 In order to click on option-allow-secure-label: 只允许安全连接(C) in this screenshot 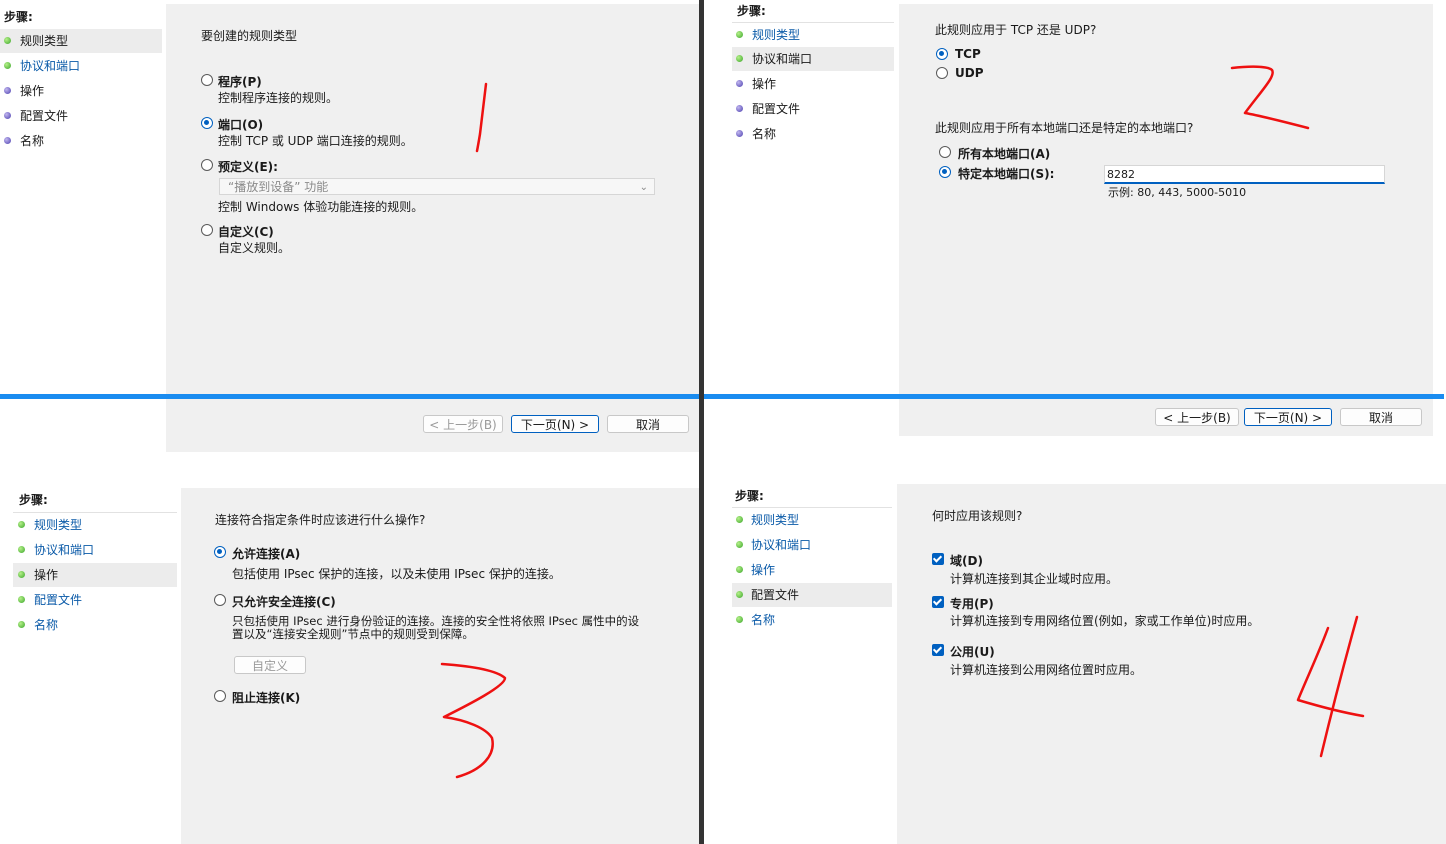, I will do `click(284, 601)`.